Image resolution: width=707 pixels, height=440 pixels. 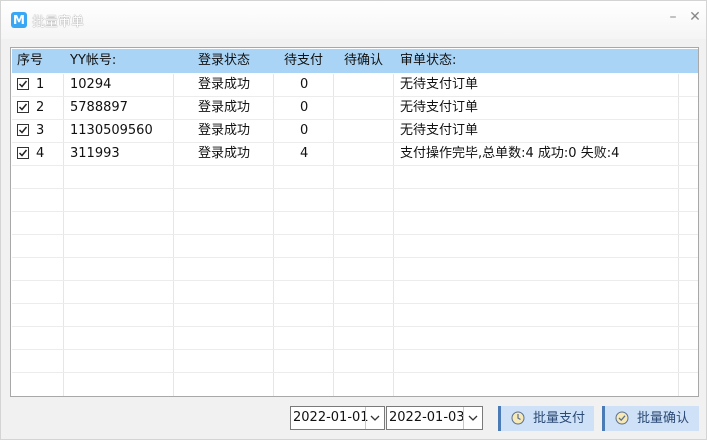 I want to click on table-row: 4 311993 登录成功 4 支付操作完毕,总单数:4 成功:0 失败:4, so click(x=355, y=154).